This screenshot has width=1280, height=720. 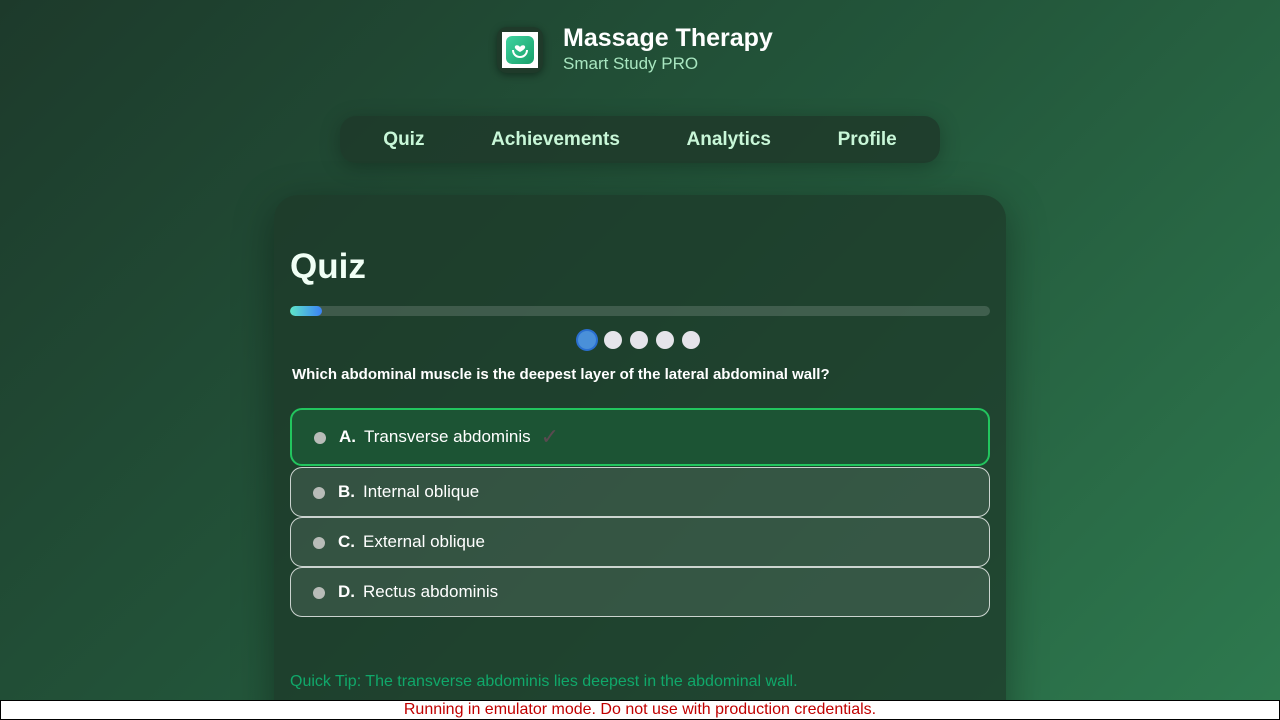 I want to click on option-d: D. Rectus abdominis, so click(x=640, y=592).